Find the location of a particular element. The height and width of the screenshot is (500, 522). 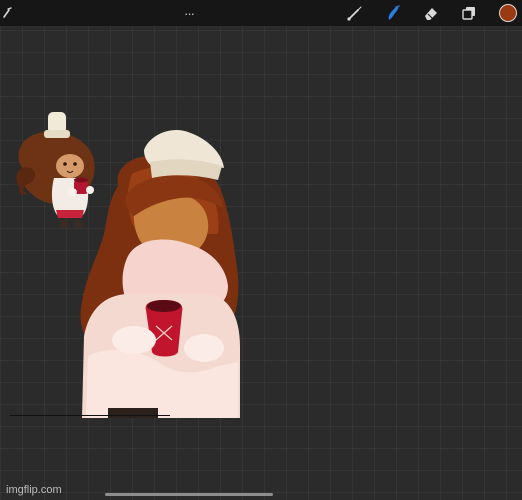

smudge-icon is located at coordinates (394, 12).